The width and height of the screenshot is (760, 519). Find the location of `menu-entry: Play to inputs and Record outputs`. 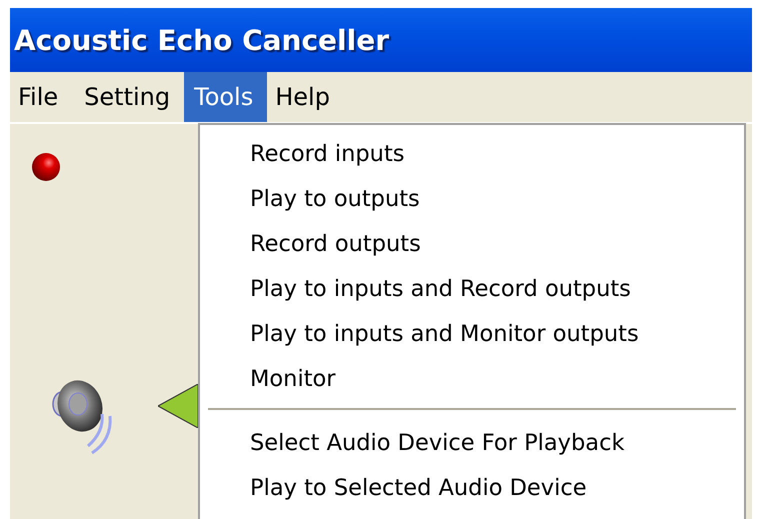

menu-entry: Play to inputs and Record outputs is located at coordinates (472, 288).